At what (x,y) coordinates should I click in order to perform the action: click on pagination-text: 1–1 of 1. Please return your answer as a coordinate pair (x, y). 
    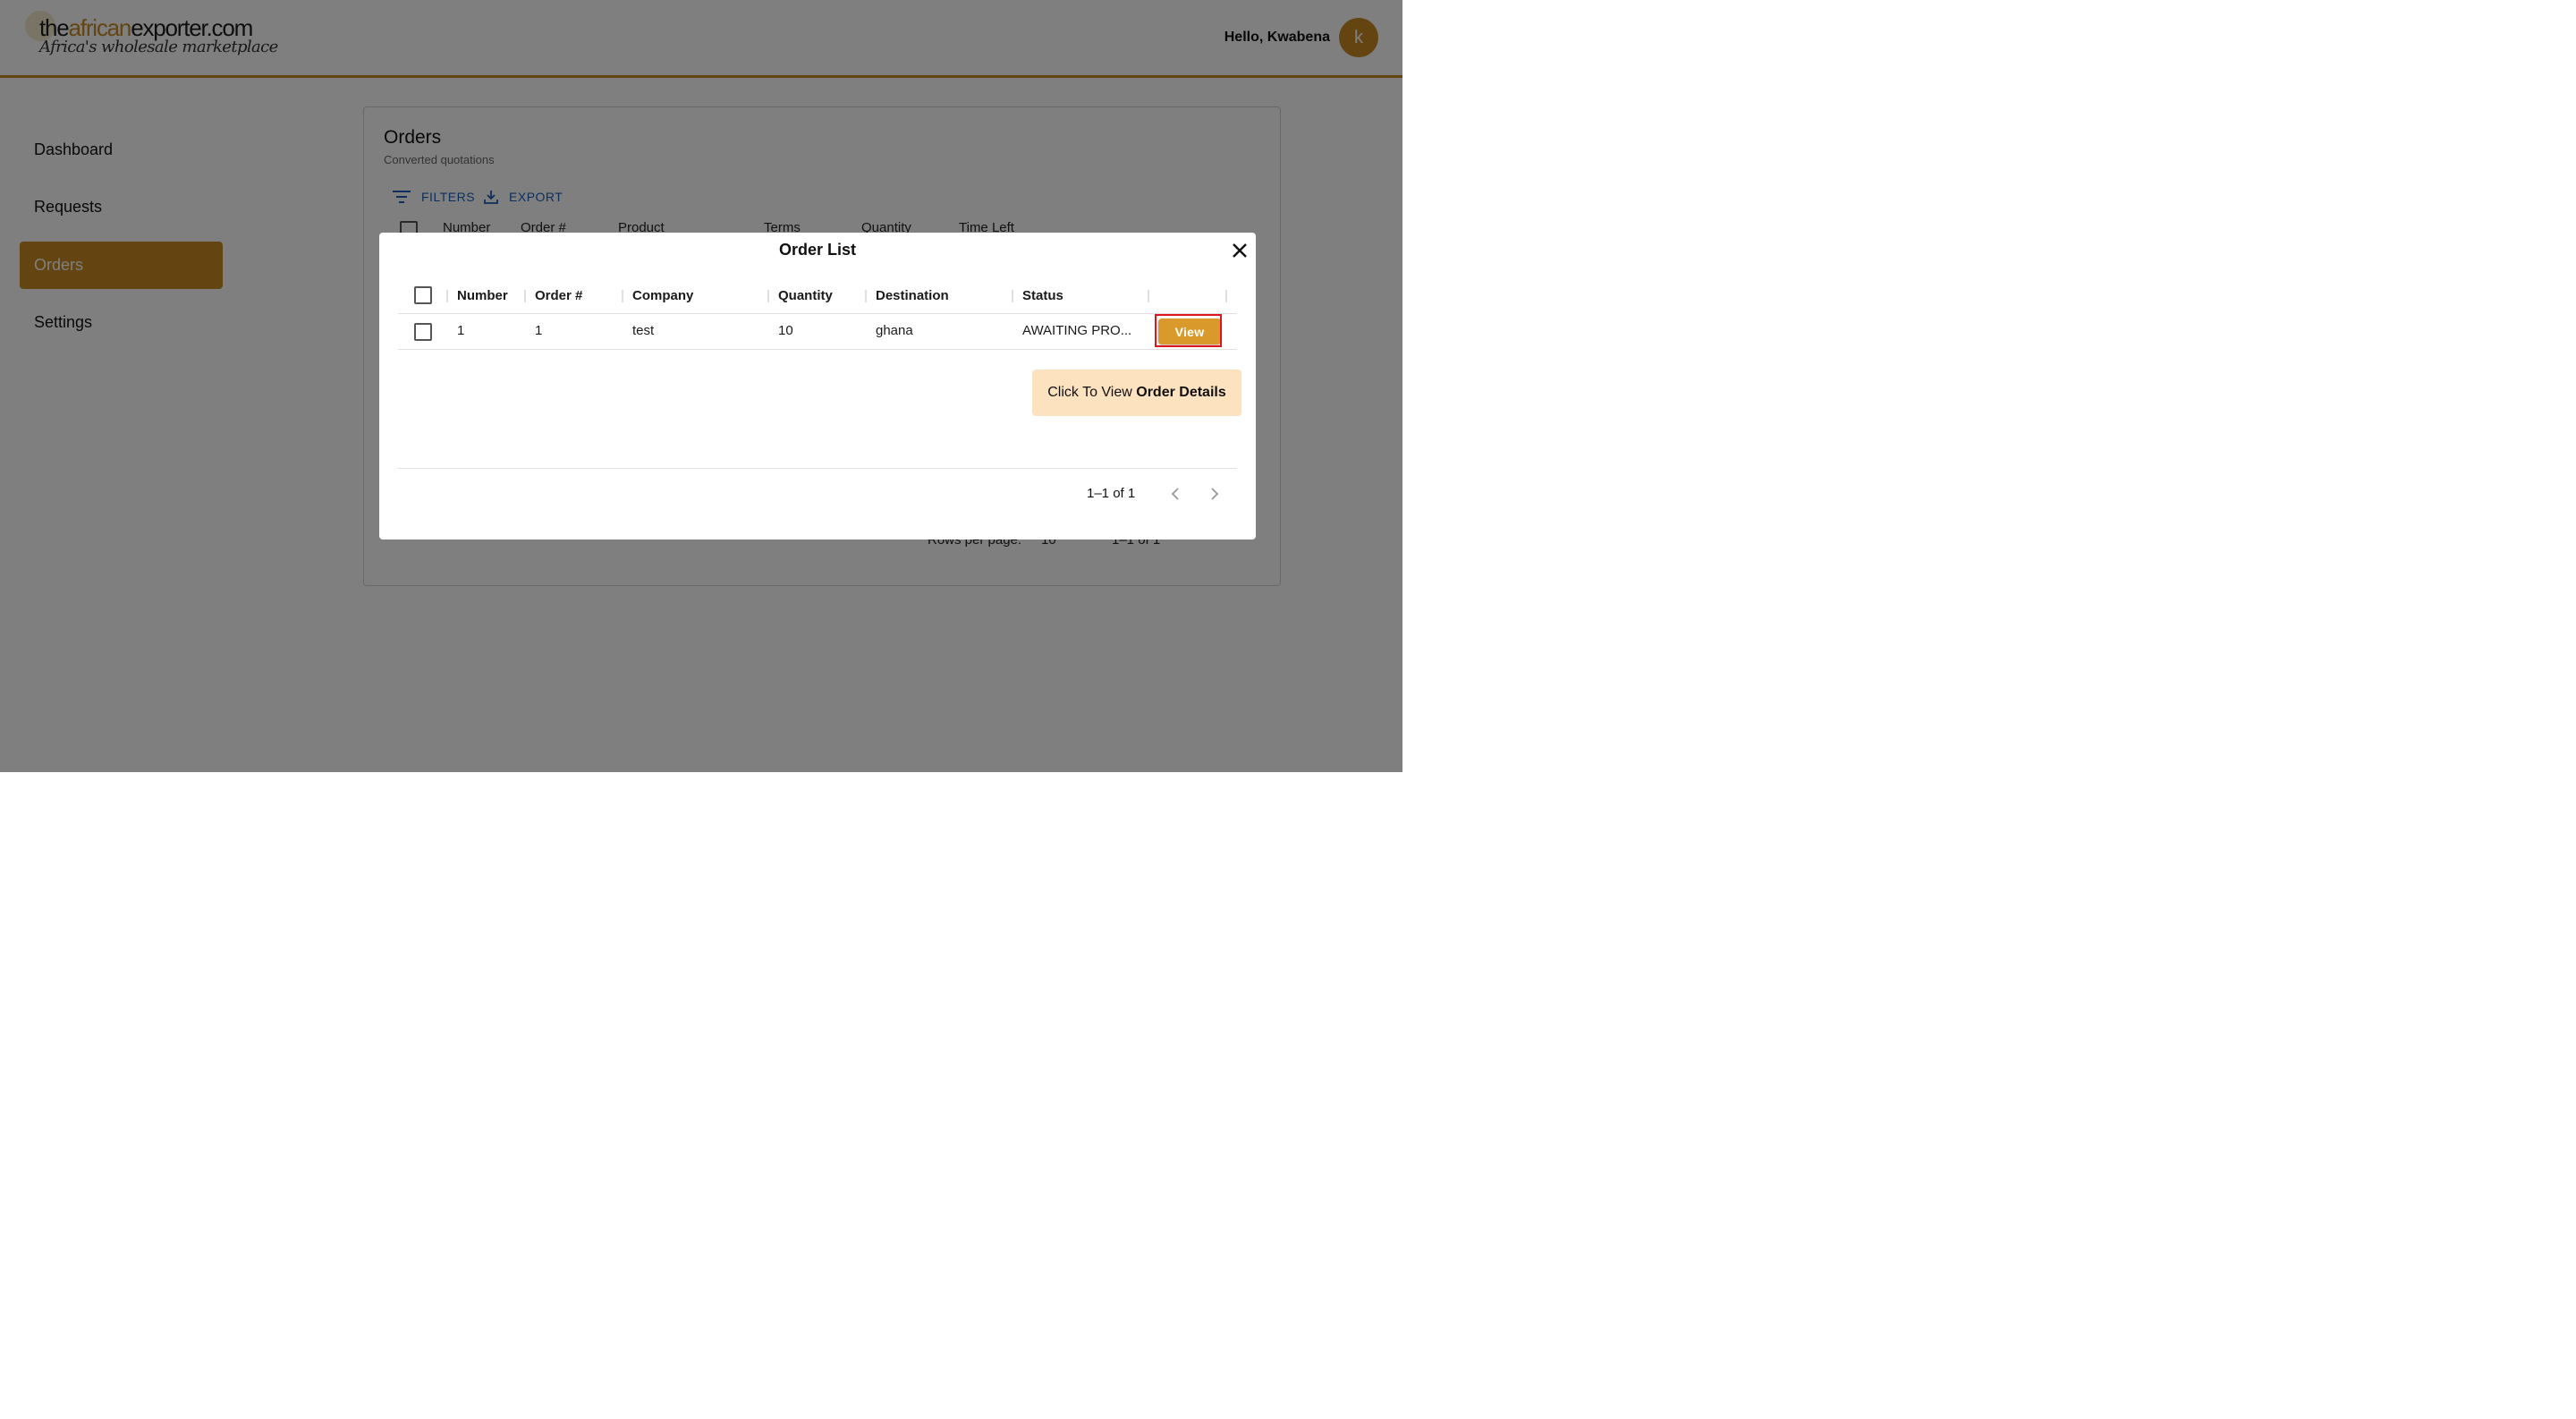
    Looking at the image, I should click on (1111, 493).